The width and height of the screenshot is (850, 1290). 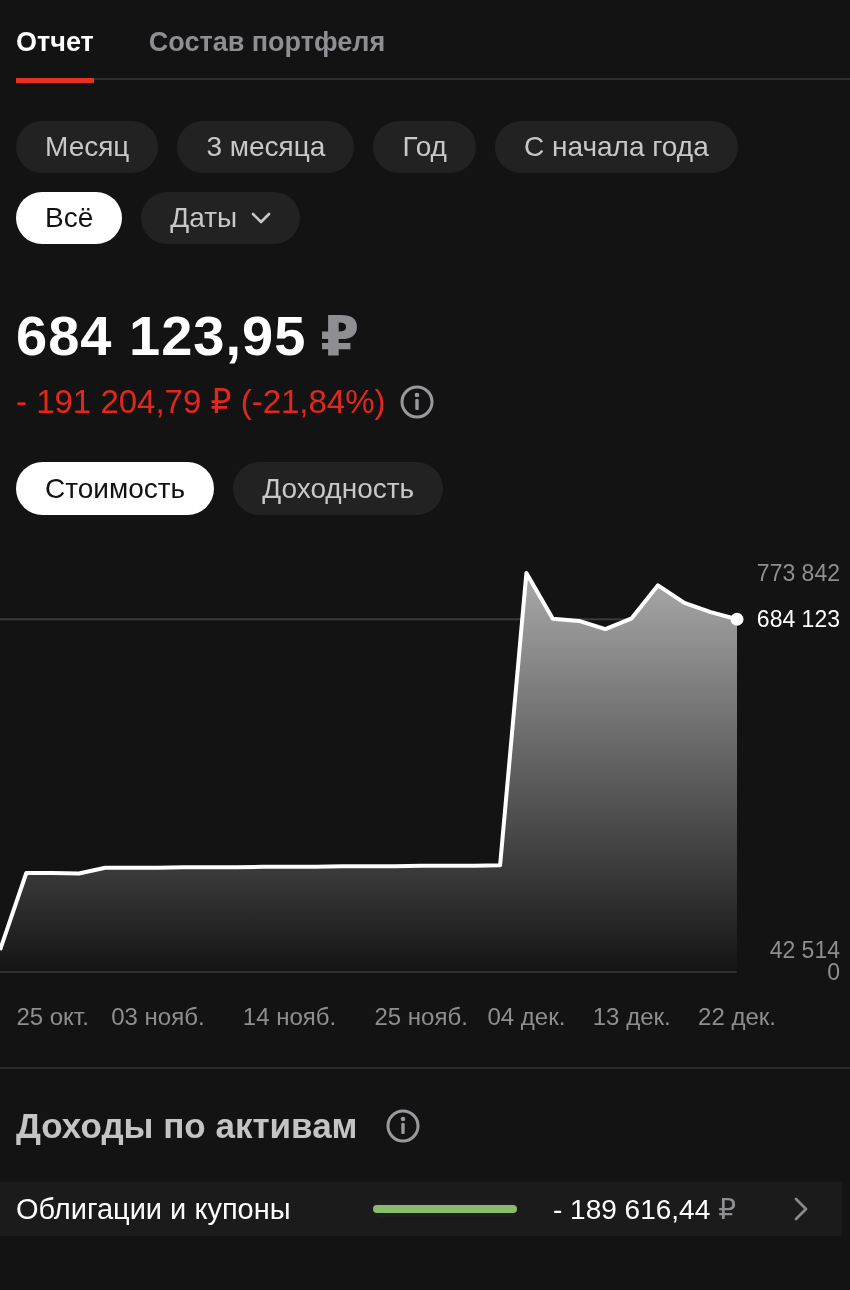 I want to click on chevron-down-icon, so click(x=261, y=218).